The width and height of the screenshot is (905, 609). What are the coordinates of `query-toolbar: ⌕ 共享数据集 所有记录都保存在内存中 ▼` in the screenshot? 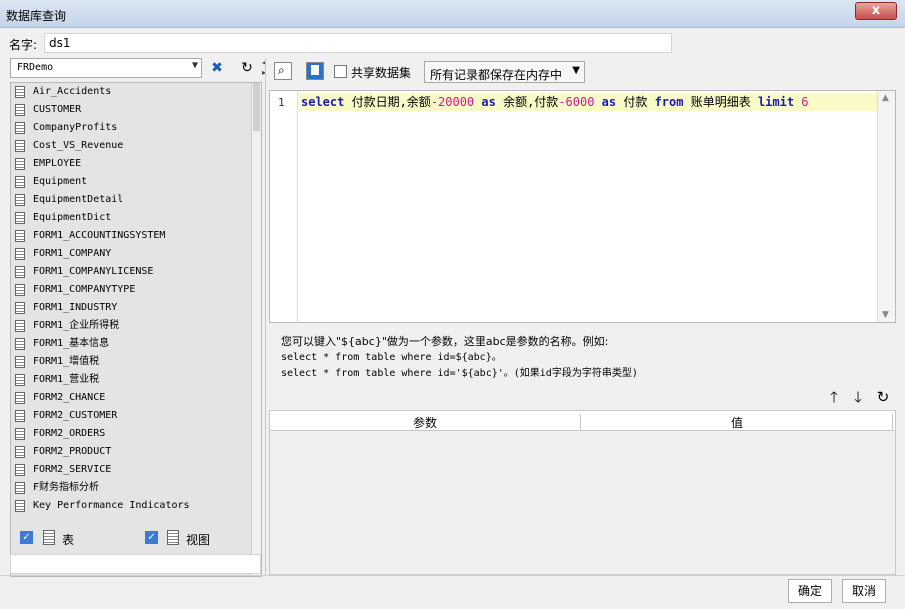 It's located at (582, 72).